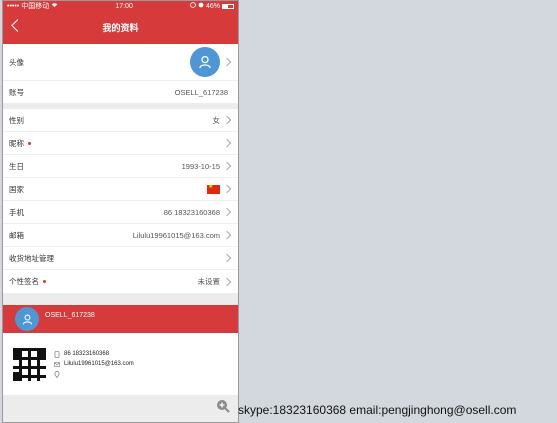 This screenshot has height=423, width=557. Describe the element at coordinates (31, 258) in the screenshot. I see `address-label: 收货地址管理` at that location.